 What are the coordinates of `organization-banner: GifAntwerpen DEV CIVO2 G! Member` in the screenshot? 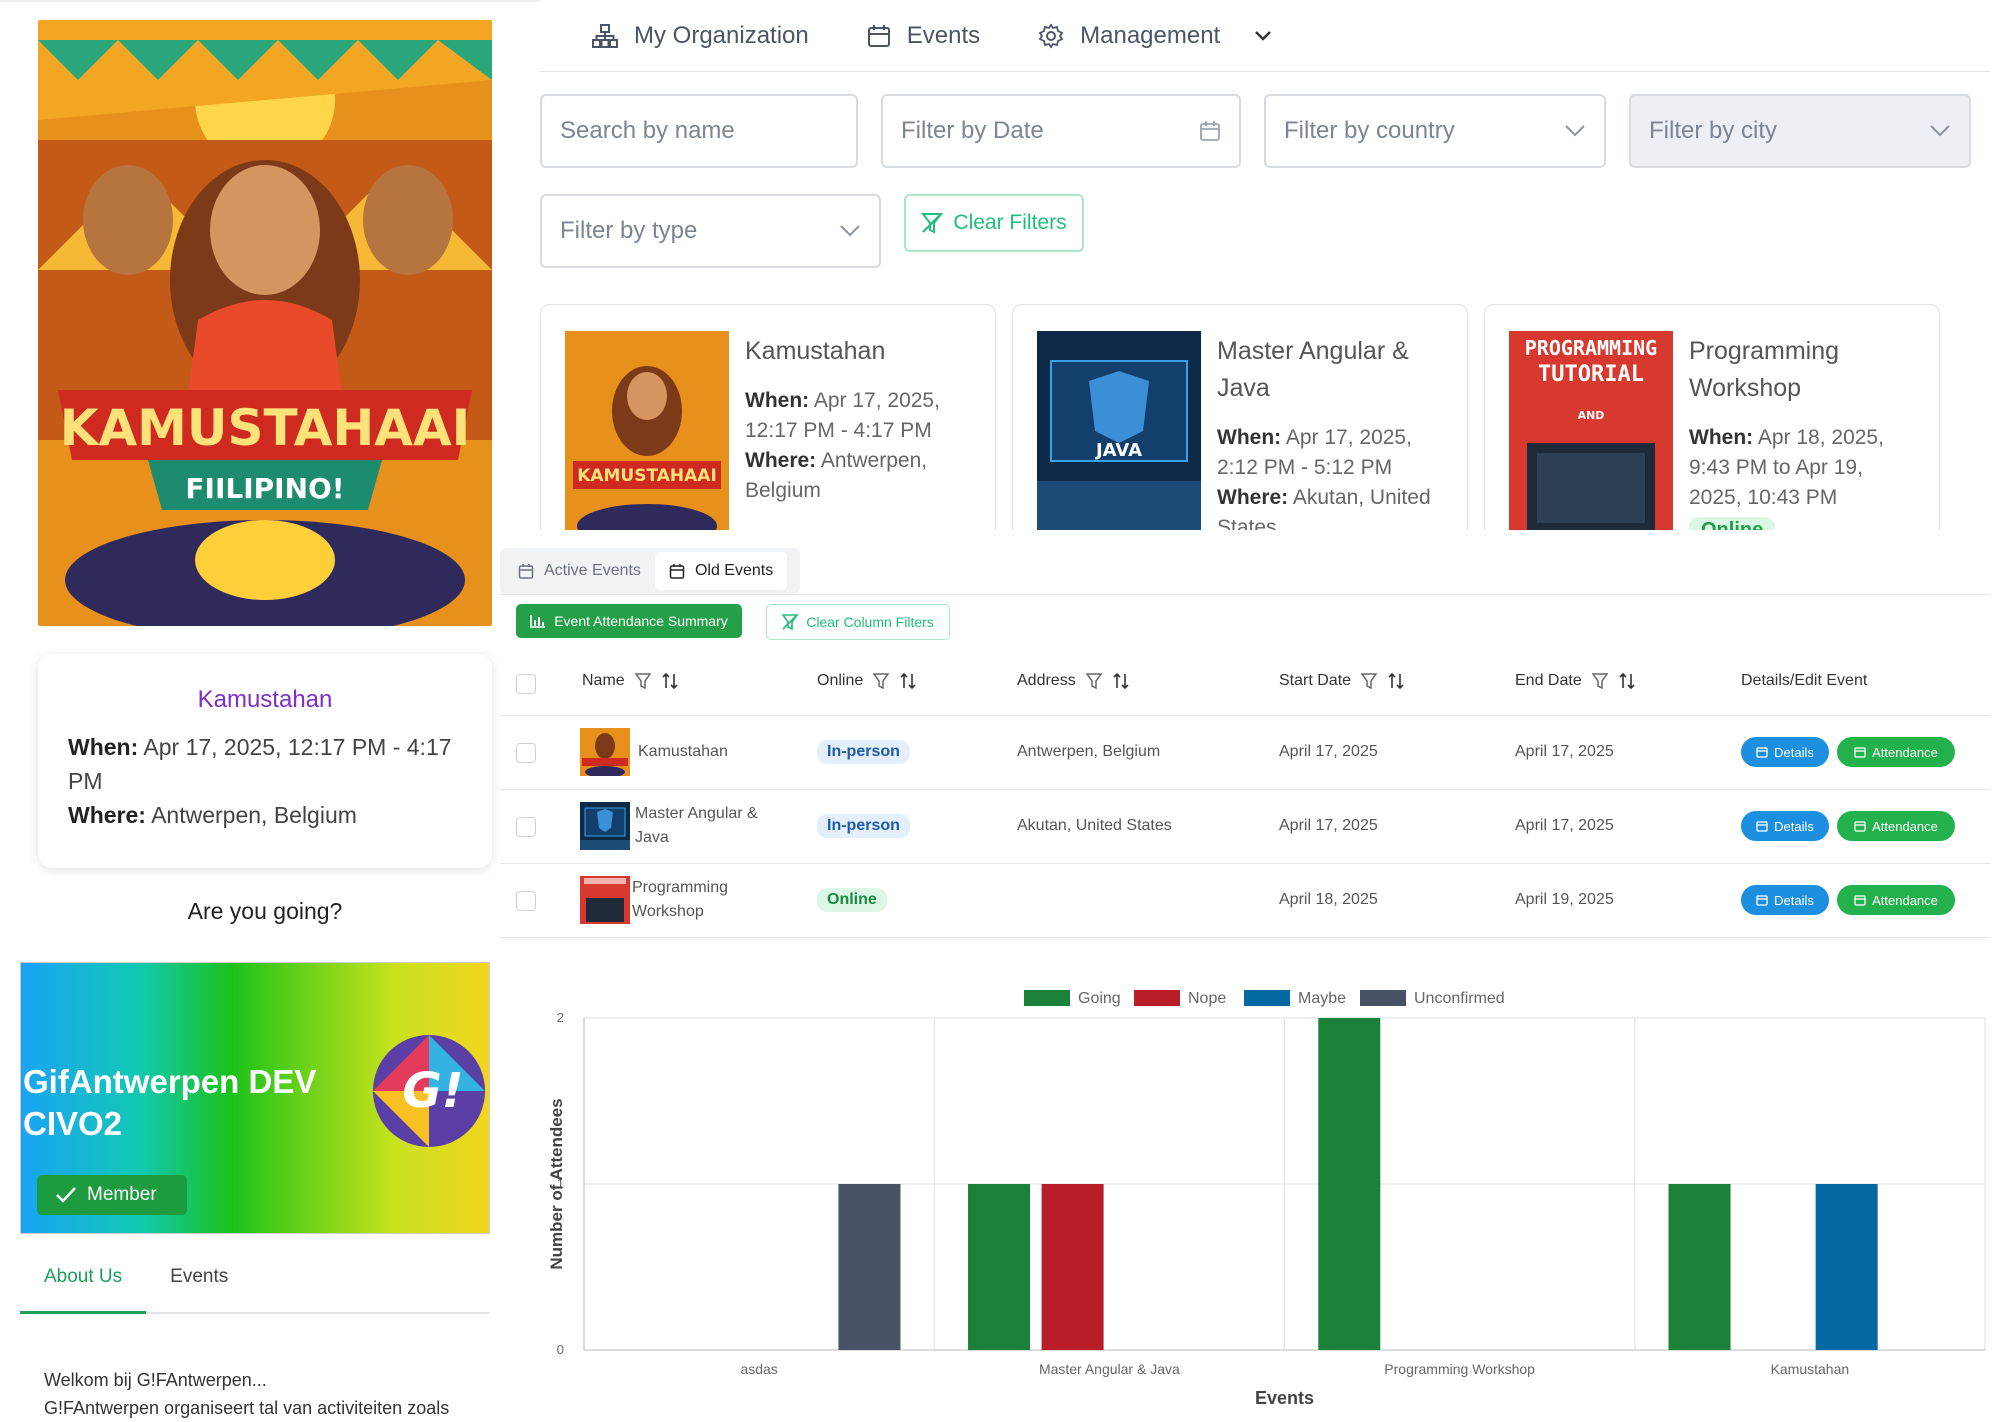 It's located at (255, 1098).